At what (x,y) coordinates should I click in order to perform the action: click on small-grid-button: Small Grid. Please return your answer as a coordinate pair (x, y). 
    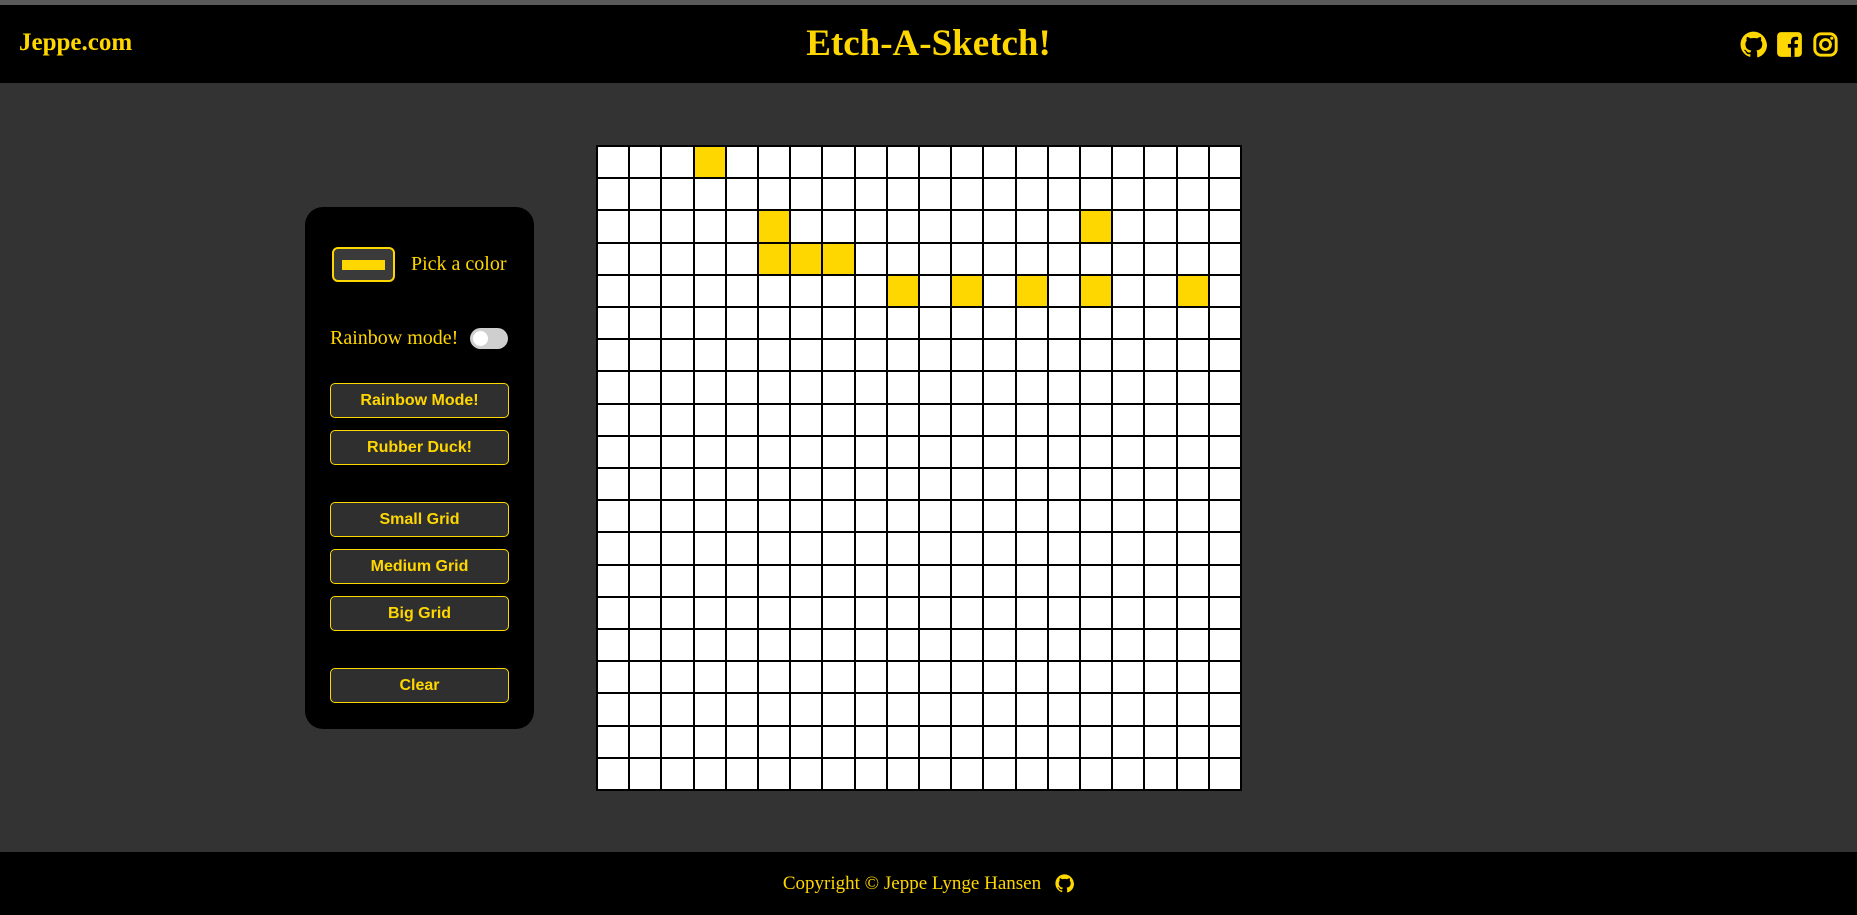
    Looking at the image, I should click on (419, 519).